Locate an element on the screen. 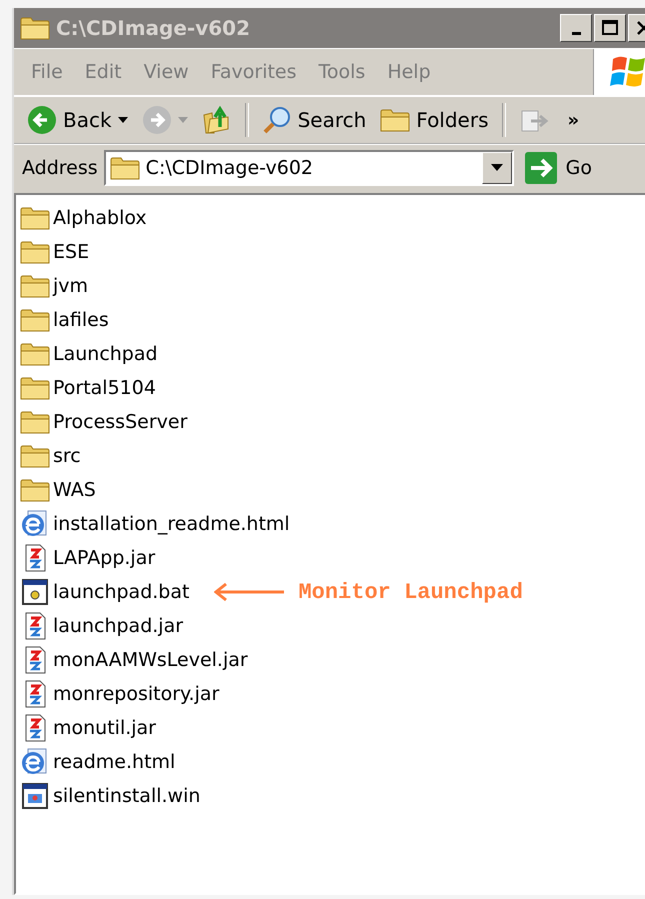  file-name: WAS is located at coordinates (74, 490).